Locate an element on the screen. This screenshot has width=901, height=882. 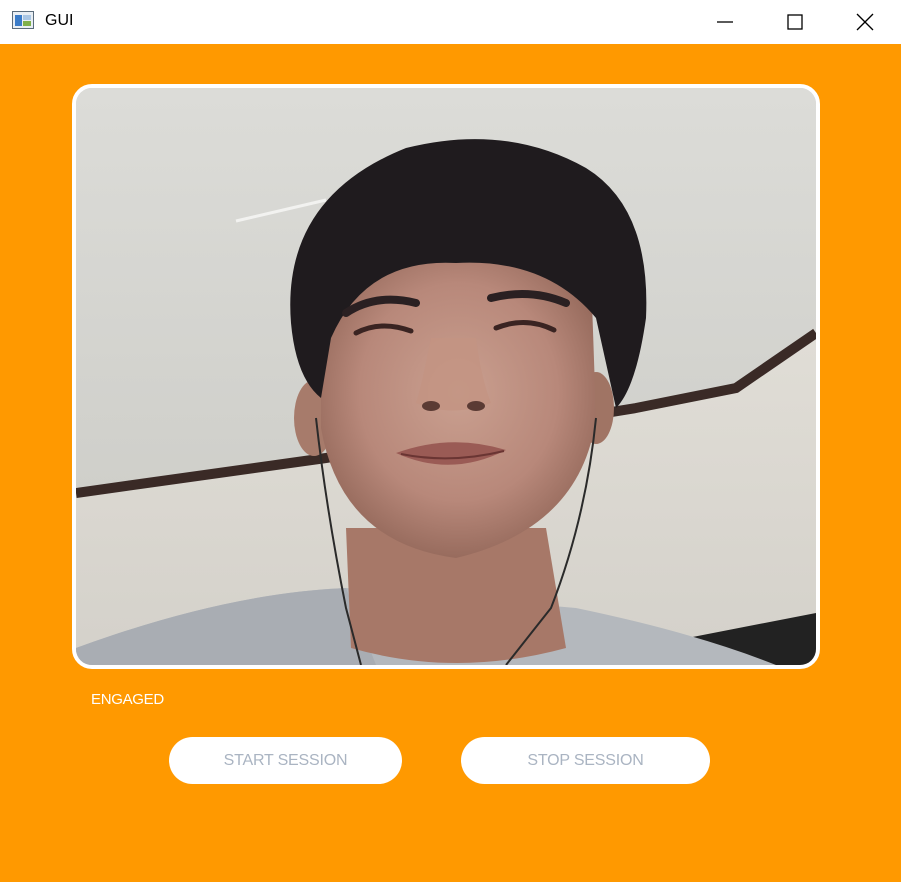
app-icon is located at coordinates (23, 20).